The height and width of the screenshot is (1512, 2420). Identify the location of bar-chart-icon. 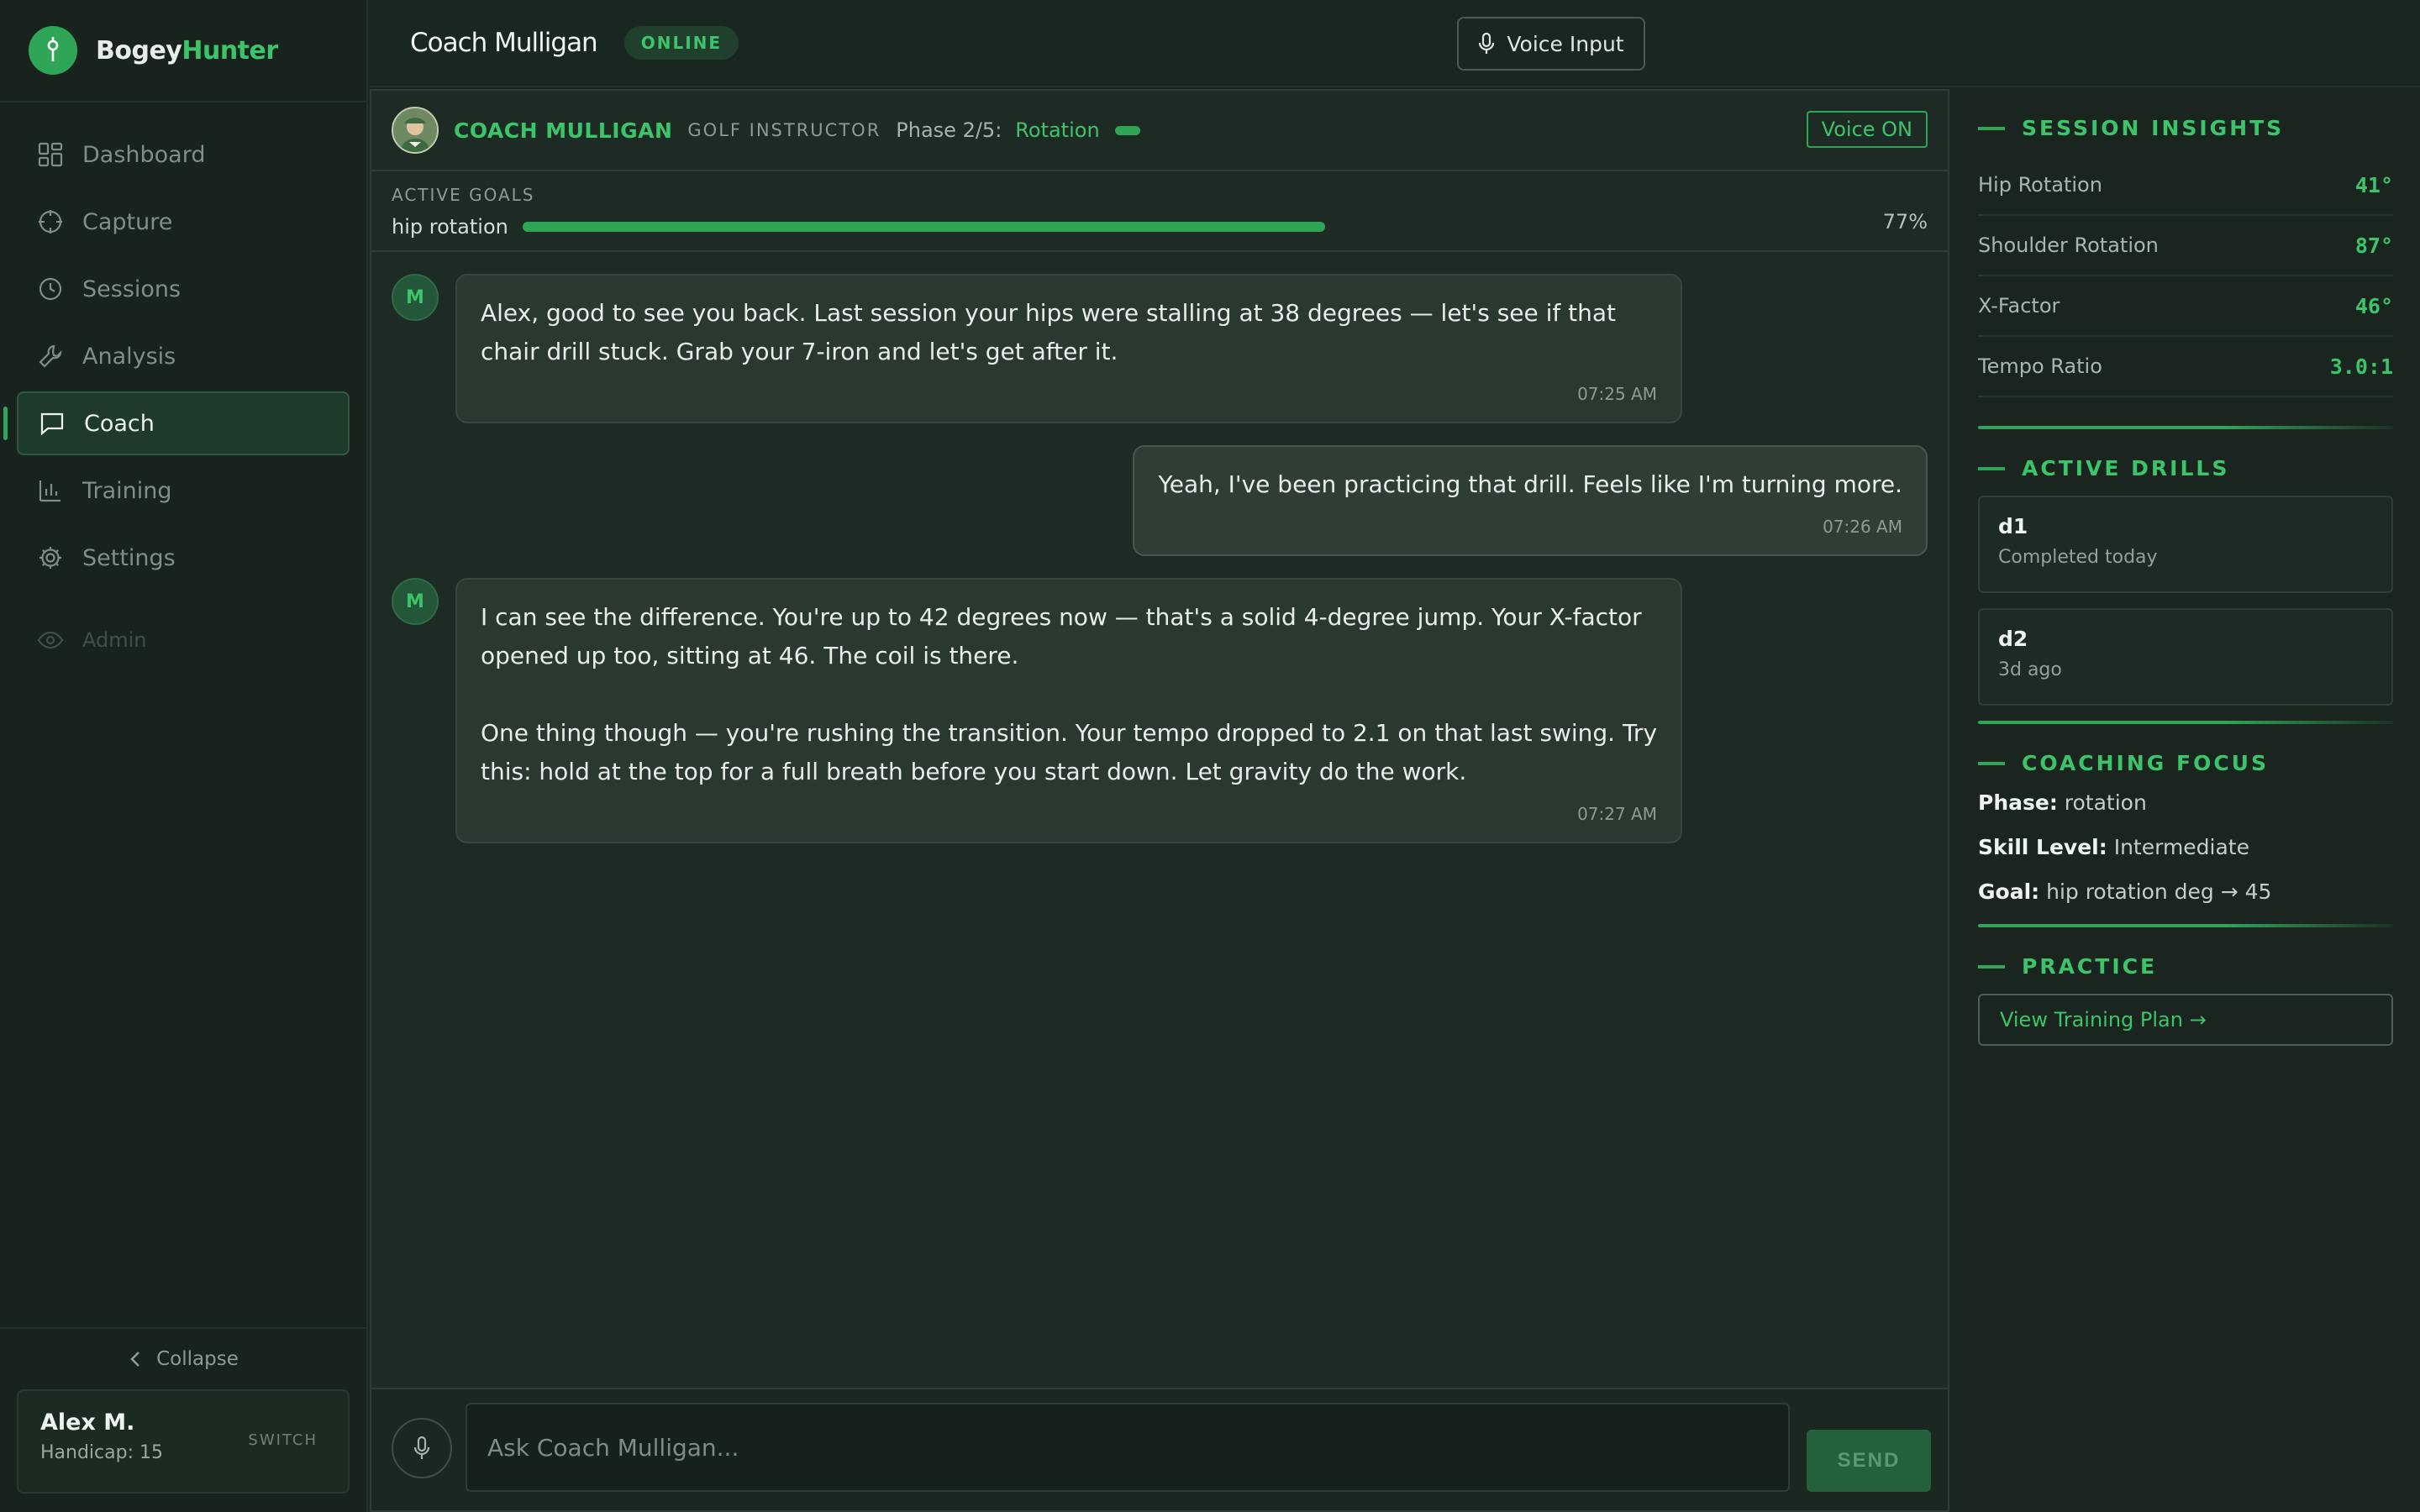
(51, 490).